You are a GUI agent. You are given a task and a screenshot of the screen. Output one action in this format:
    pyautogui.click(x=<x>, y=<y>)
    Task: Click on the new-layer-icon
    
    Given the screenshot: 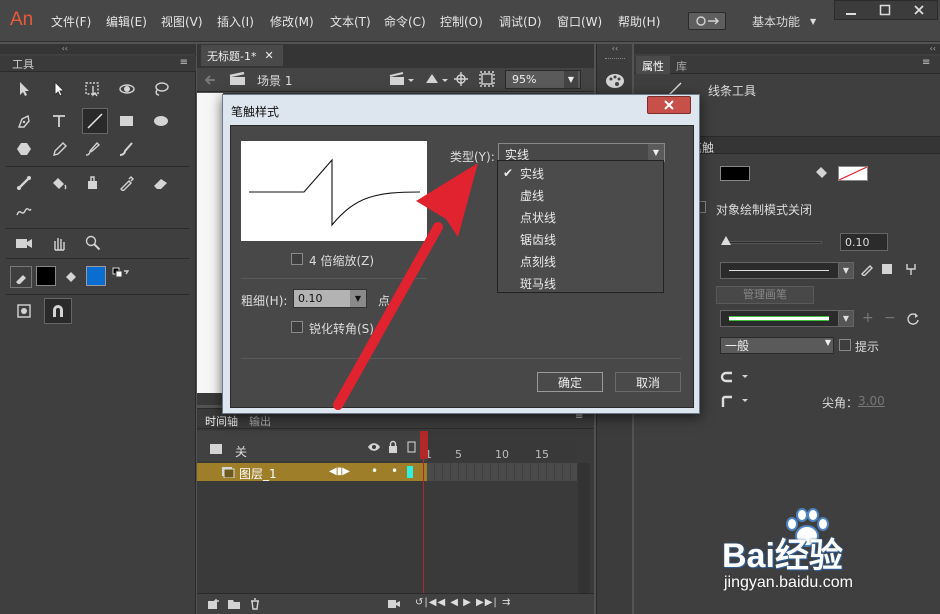 What is the action you would take?
    pyautogui.click(x=214, y=604)
    